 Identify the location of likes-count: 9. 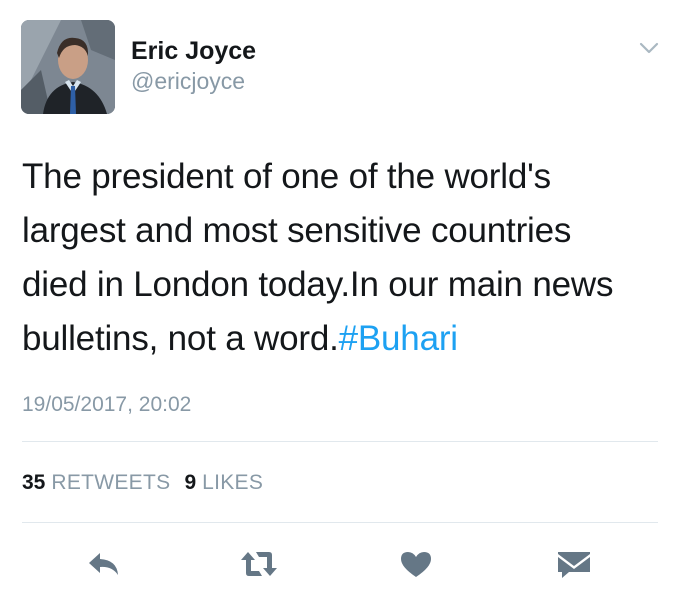
(190, 482).